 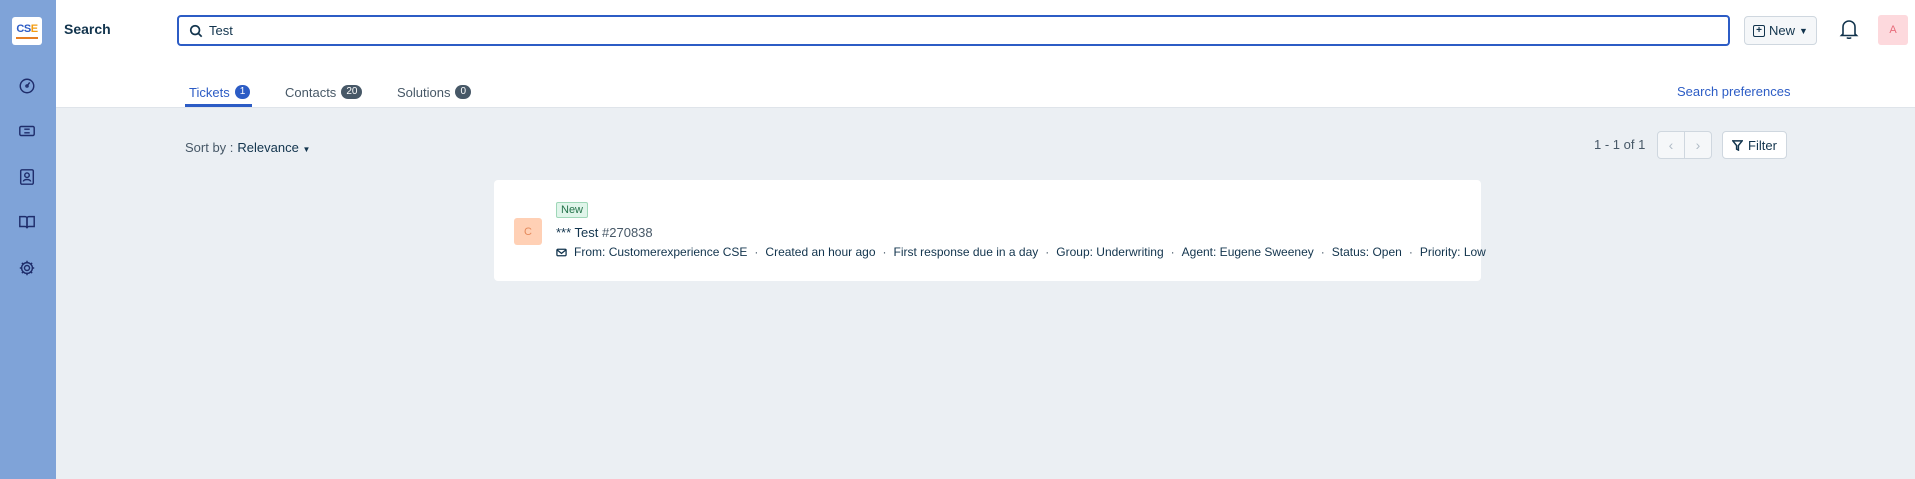 I want to click on tab-count-badge: 20, so click(x=352, y=92).